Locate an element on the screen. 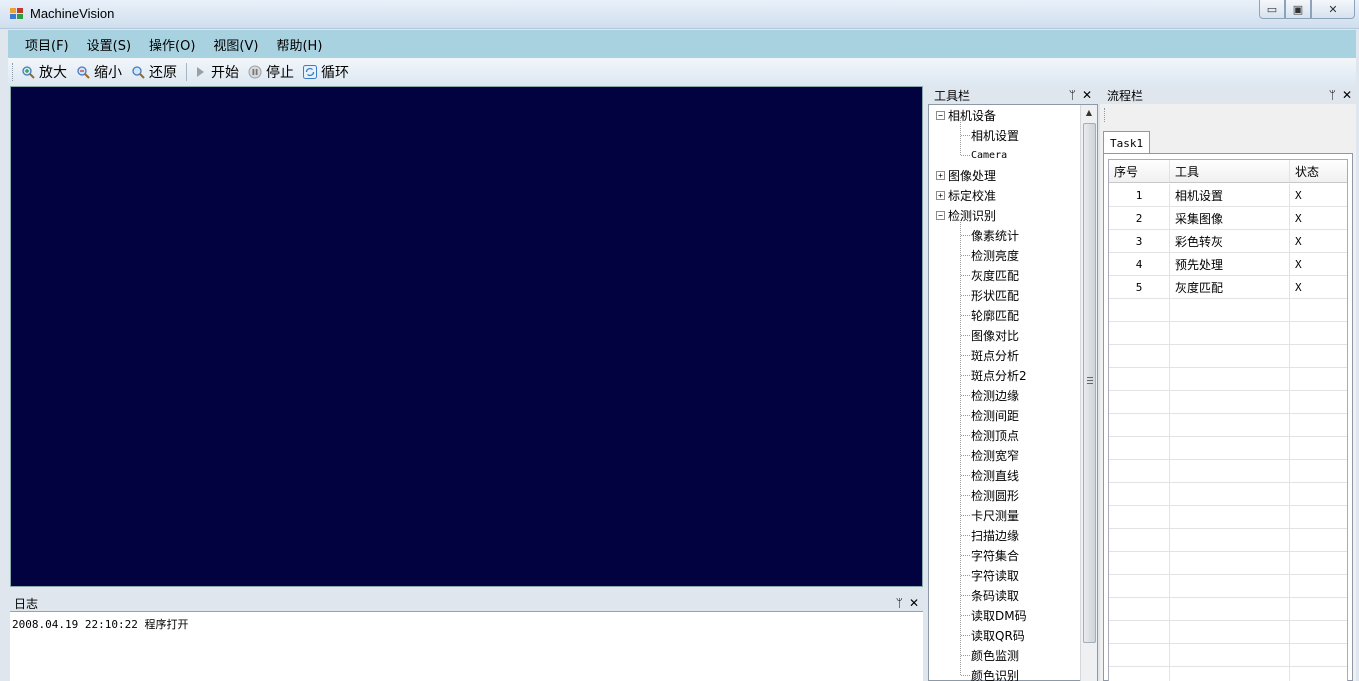 This screenshot has width=1359, height=681. scroll-up-icon: ▲ is located at coordinates (1089, 113).